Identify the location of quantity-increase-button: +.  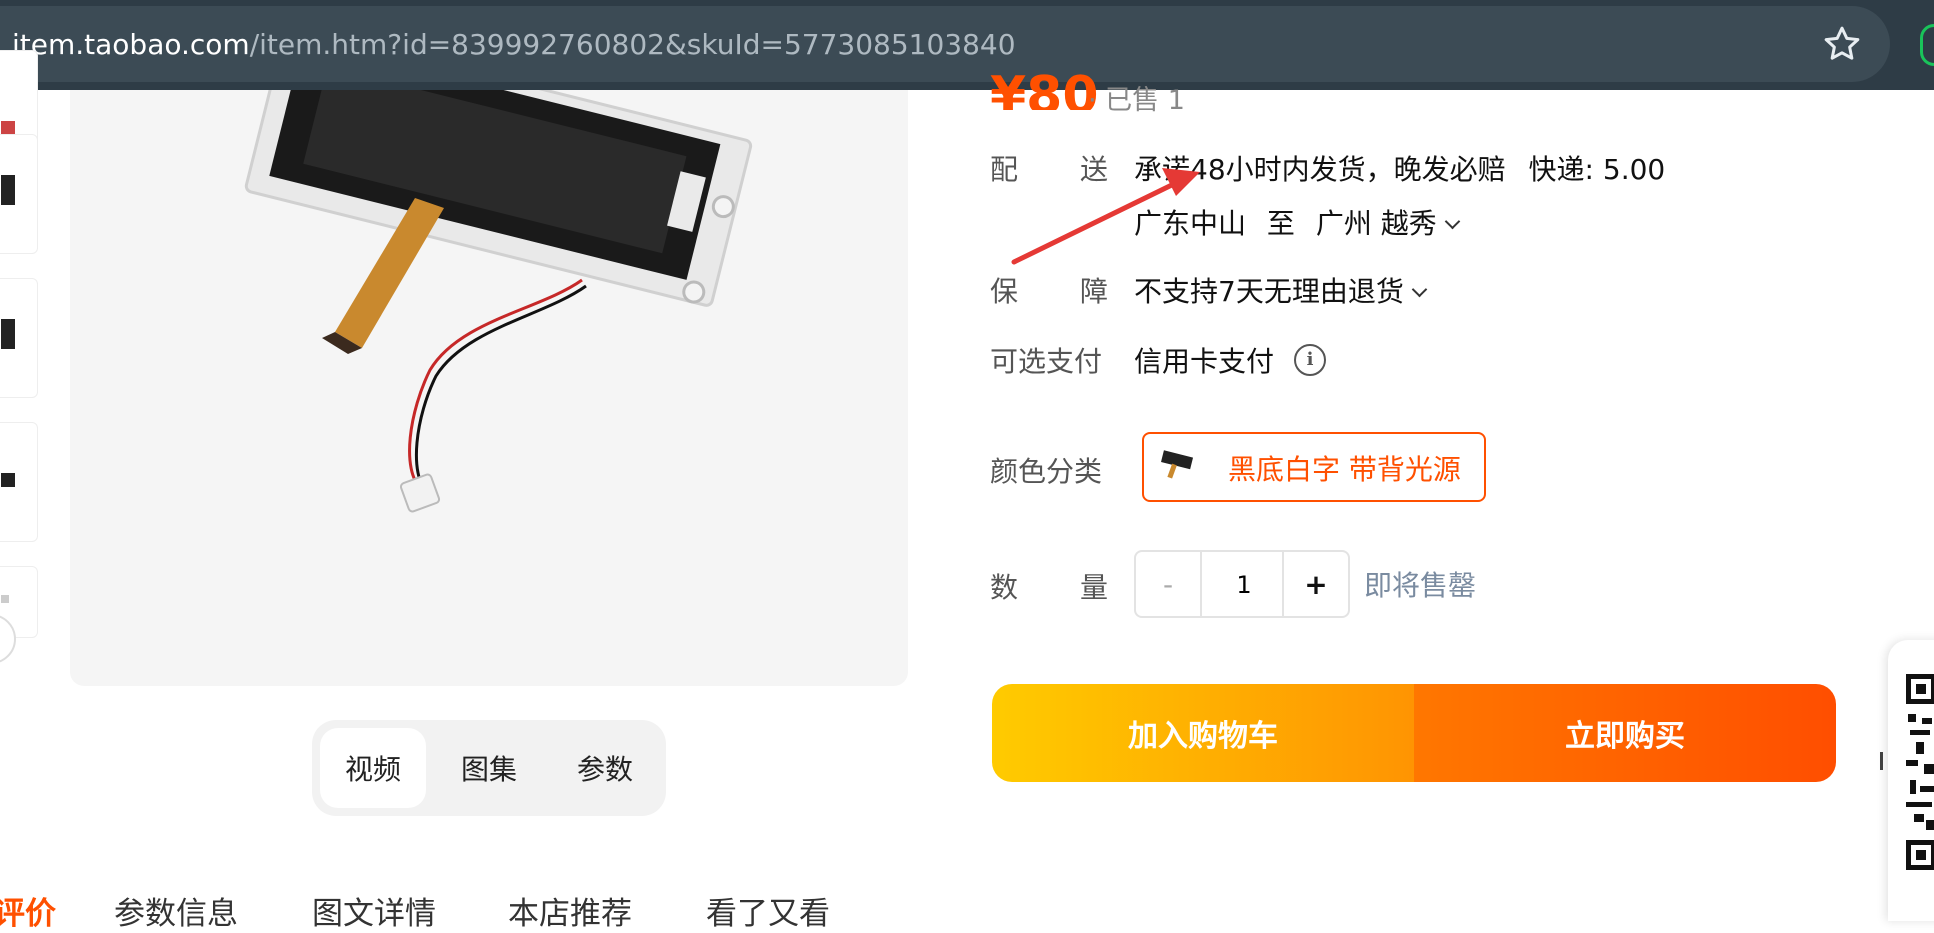
(1315, 584).